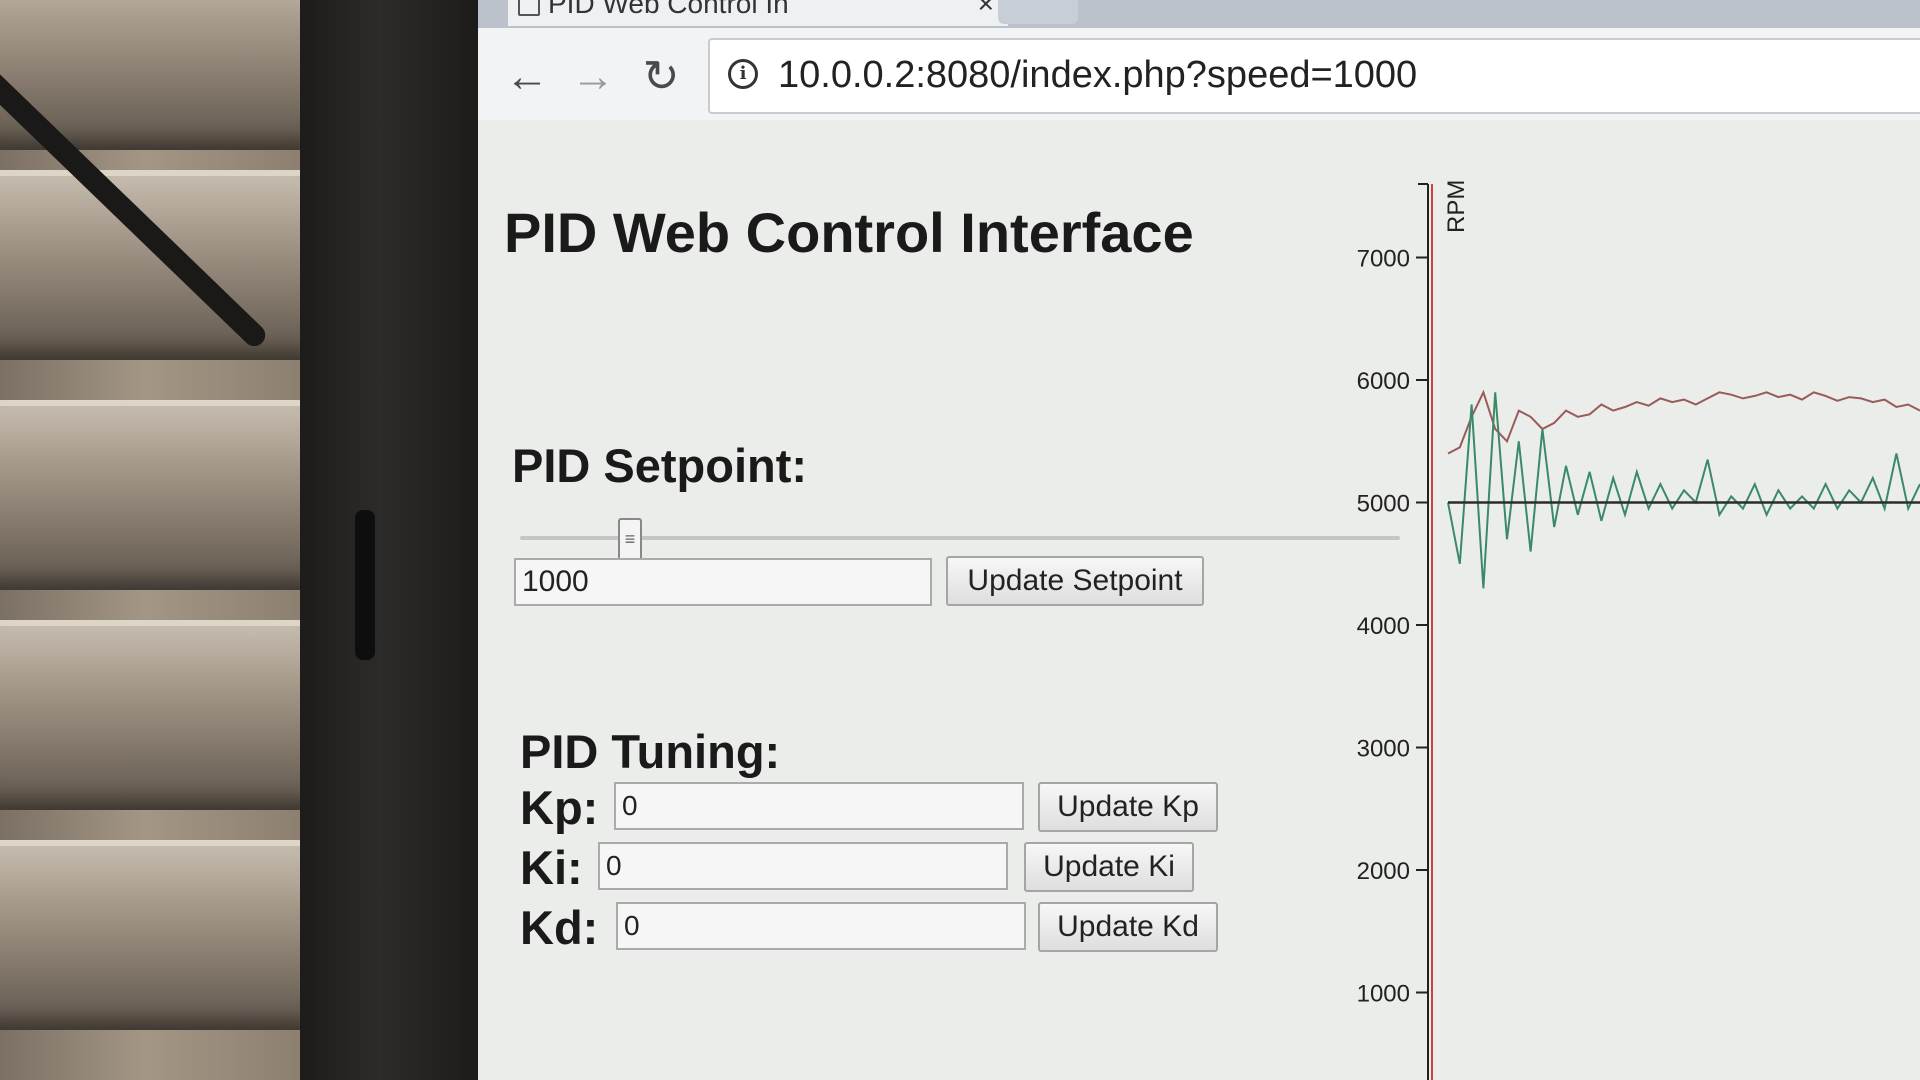 Image resolution: width=1920 pixels, height=1080 pixels. Describe the element at coordinates (650, 751) in the screenshot. I see `tuning-heading: PID Tuning:` at that location.